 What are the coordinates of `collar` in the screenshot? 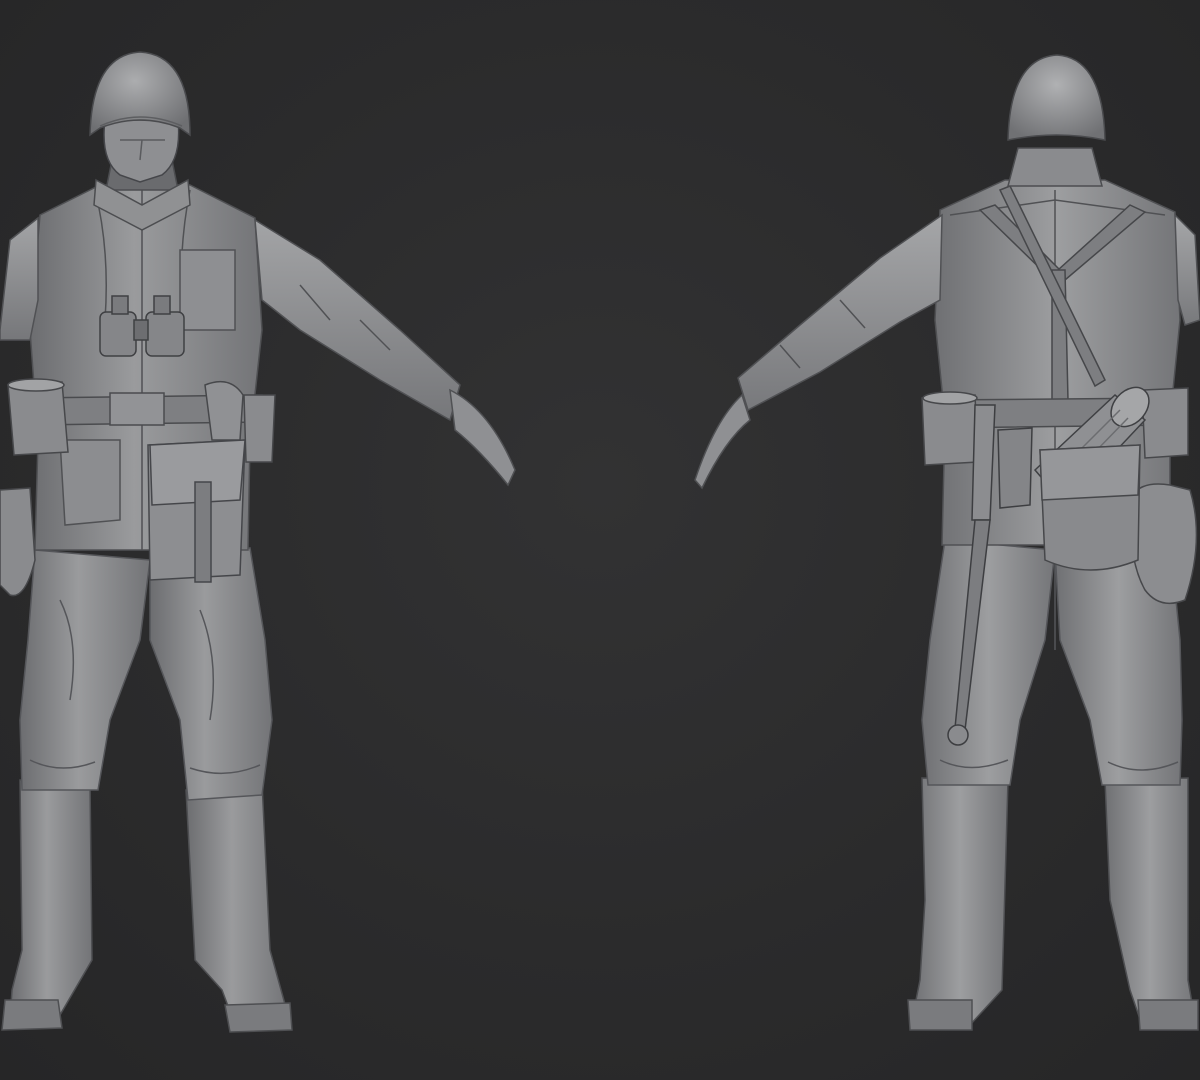 It's located at (1055, 167).